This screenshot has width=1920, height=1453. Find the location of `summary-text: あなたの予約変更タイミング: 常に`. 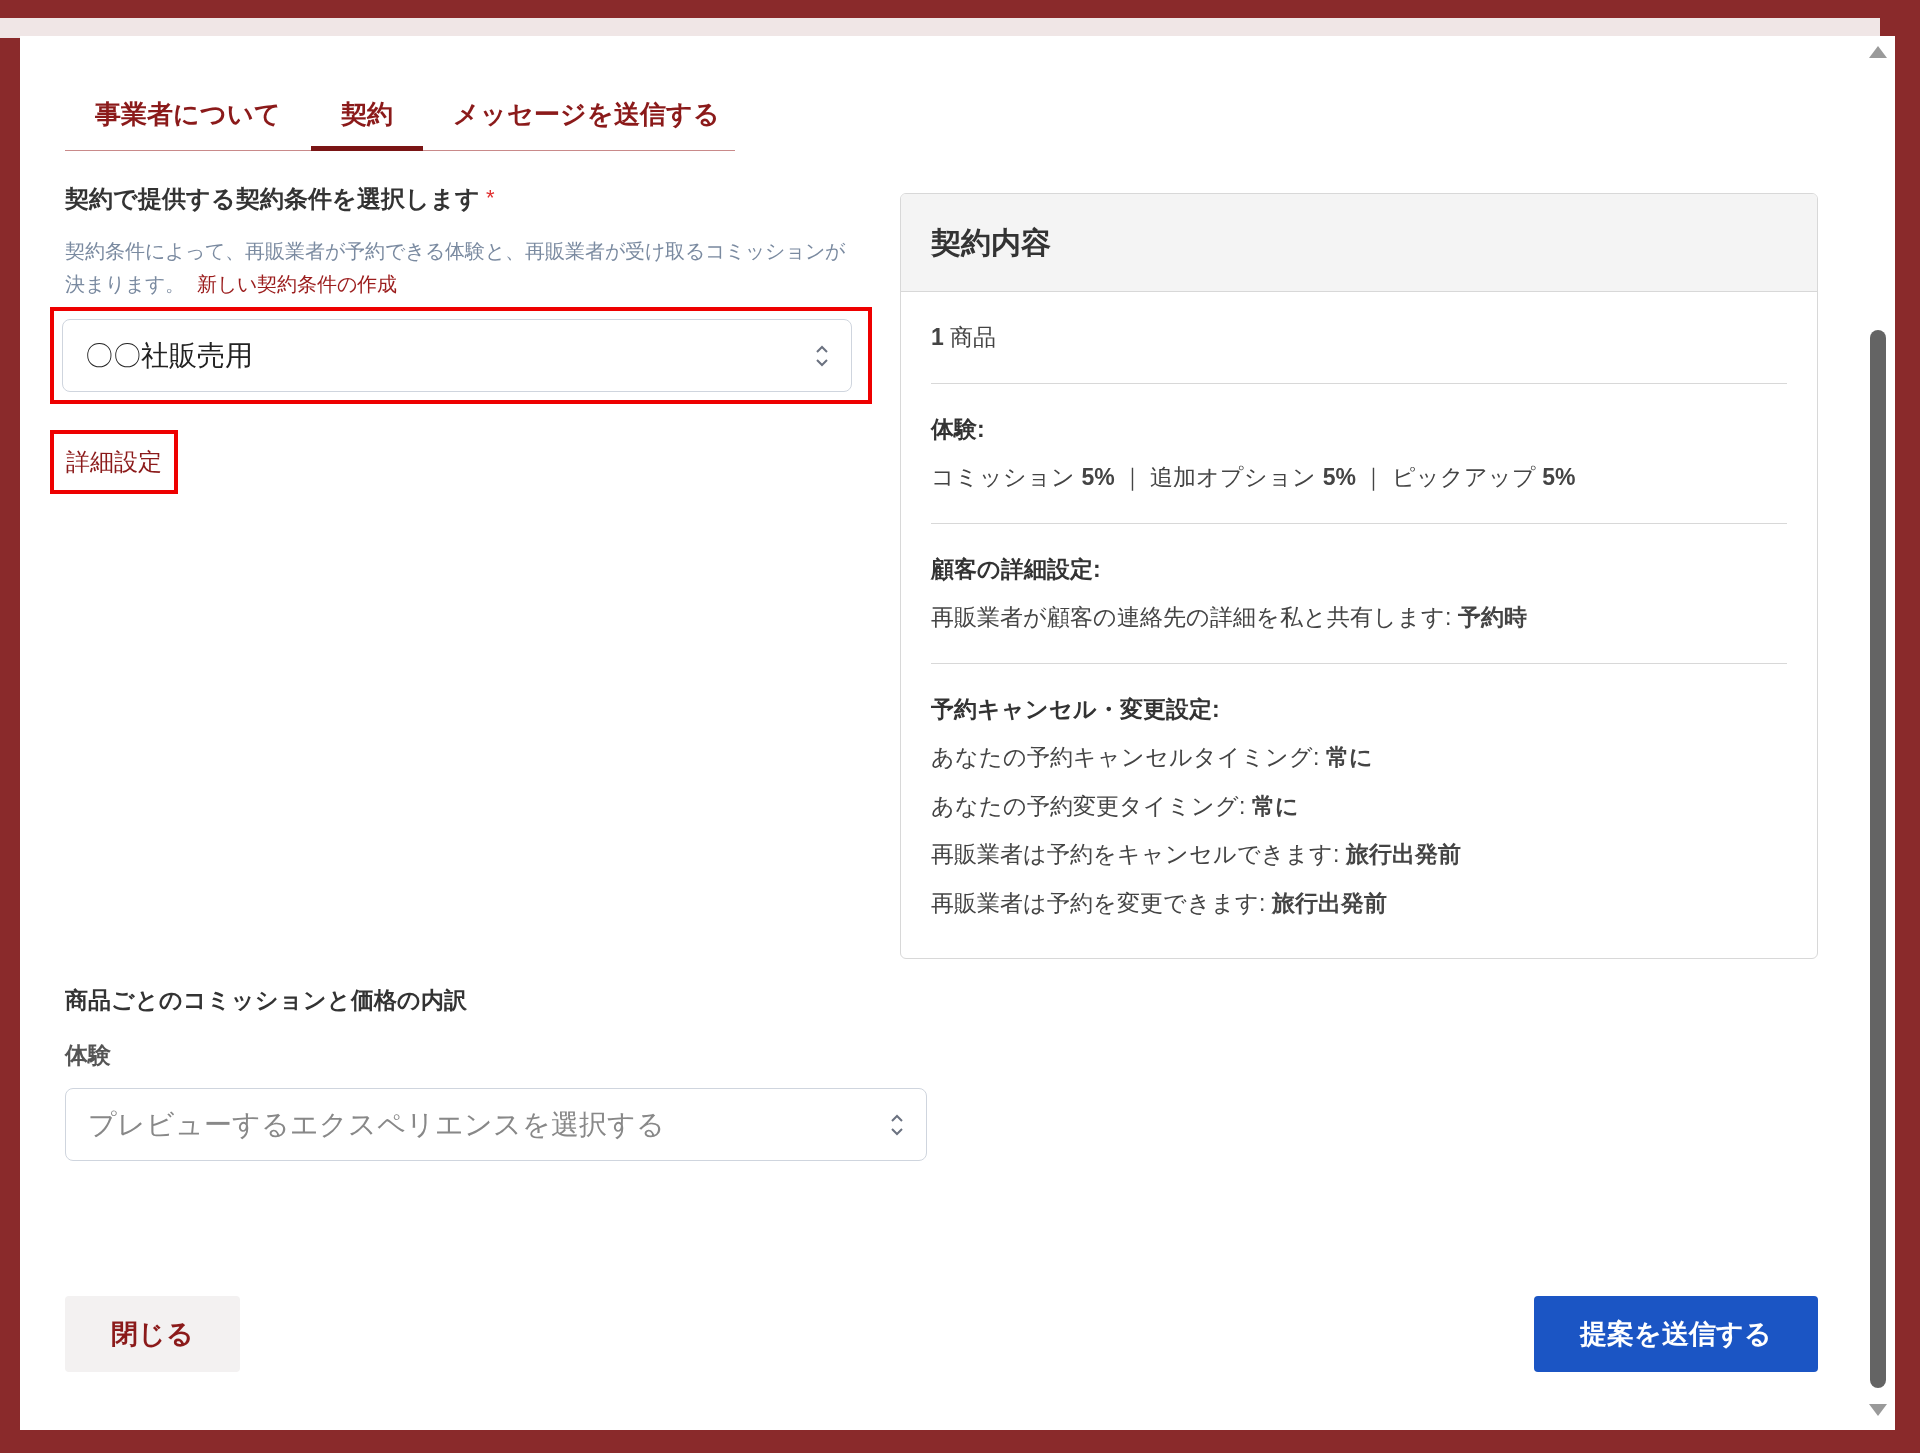

summary-text: あなたの予約変更タイミング: 常に is located at coordinates (1115, 806).